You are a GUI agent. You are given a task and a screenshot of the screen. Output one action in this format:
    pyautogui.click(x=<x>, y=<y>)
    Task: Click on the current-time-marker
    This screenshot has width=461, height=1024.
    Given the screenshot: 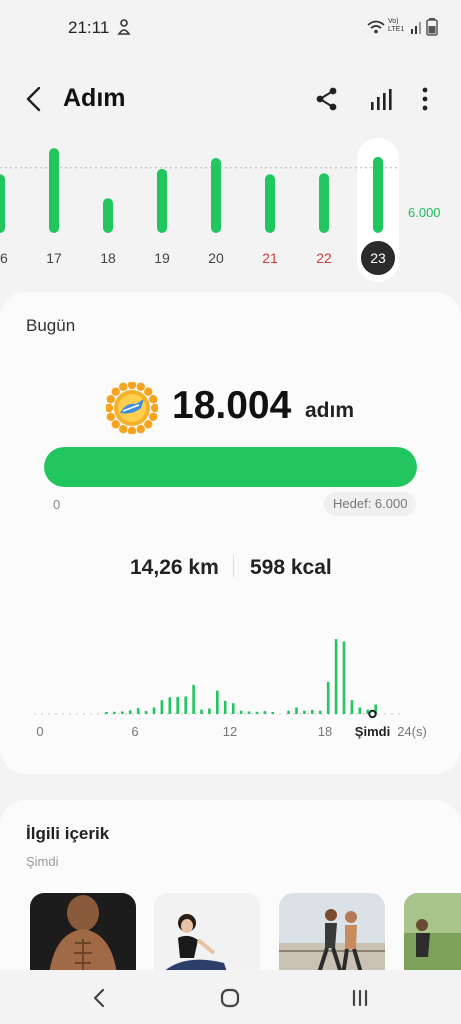 What is the action you would take?
    pyautogui.click(x=372, y=714)
    